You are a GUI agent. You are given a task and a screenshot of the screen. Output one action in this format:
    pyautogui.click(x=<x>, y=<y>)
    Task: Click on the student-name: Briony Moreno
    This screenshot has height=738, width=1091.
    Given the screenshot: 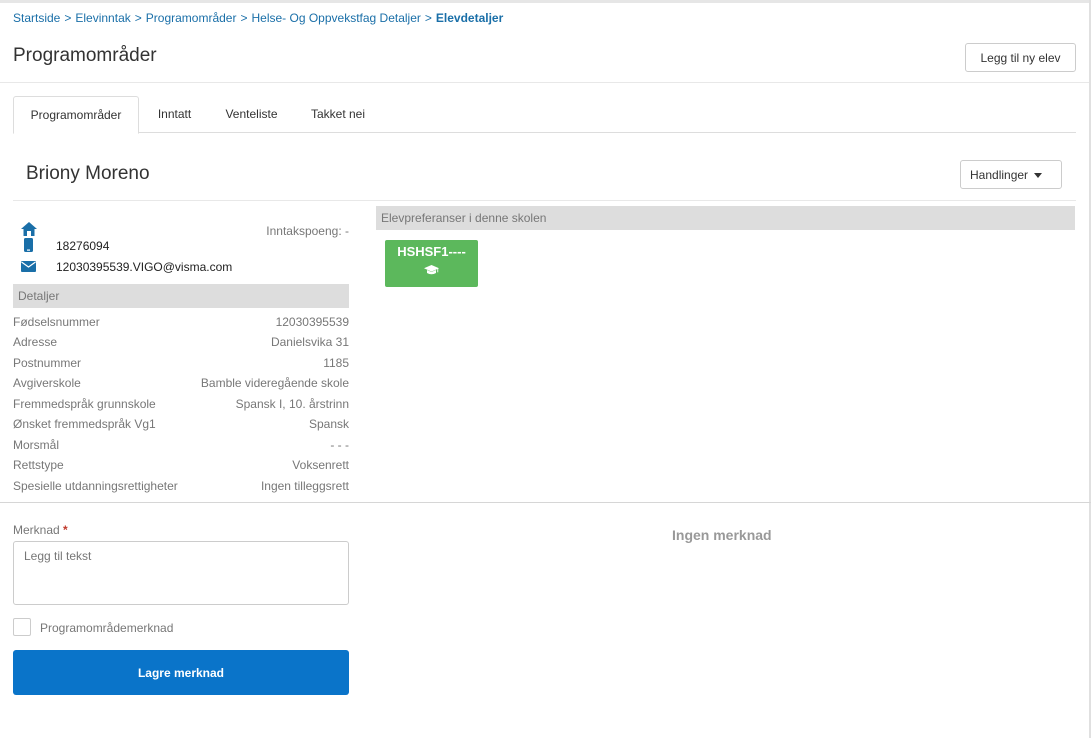 What is the action you would take?
    pyautogui.click(x=88, y=173)
    